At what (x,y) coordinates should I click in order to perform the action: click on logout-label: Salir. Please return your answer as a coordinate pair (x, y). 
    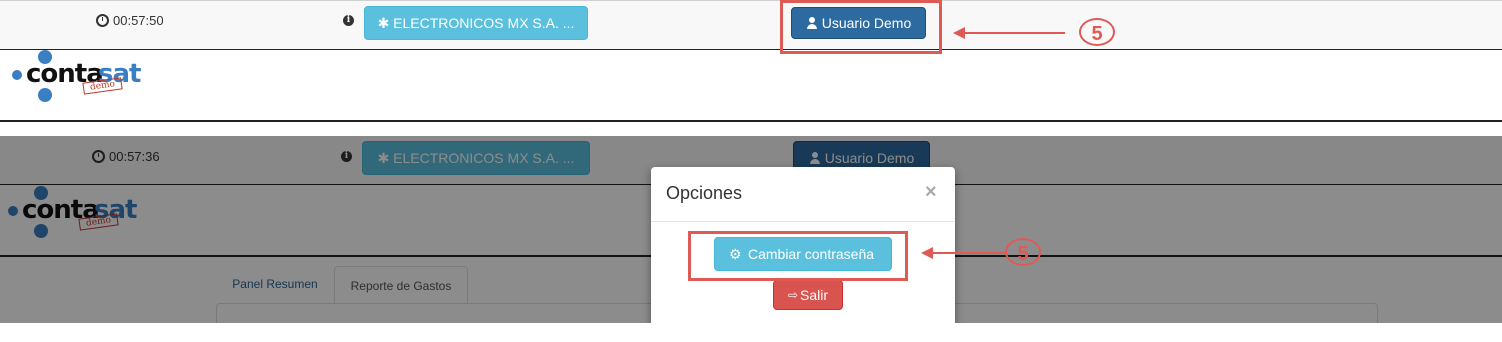
    Looking at the image, I should click on (814, 295).